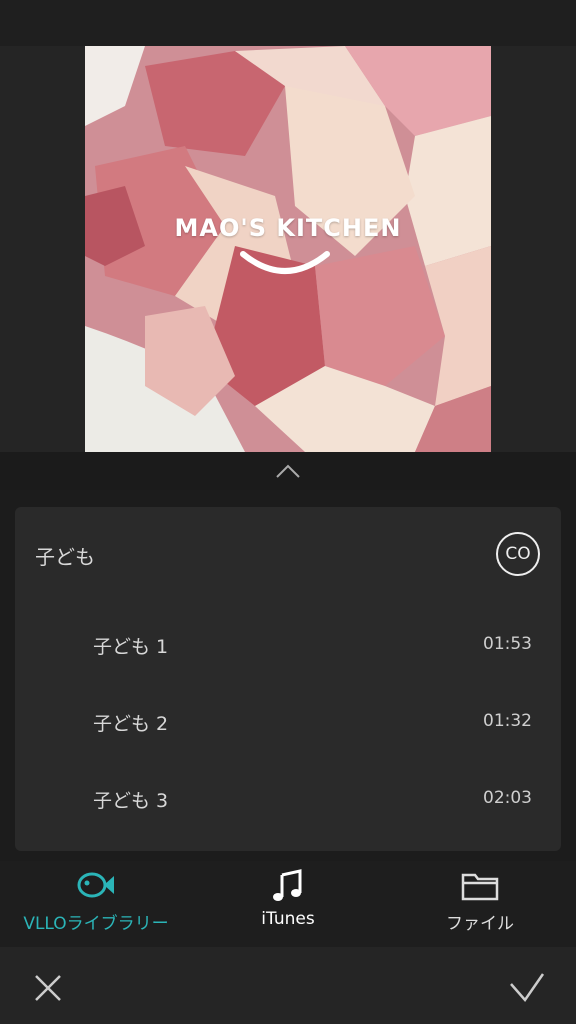 Image resolution: width=576 pixels, height=1024 pixels. I want to click on tab-label: VLLOライブラリー, so click(96, 924).